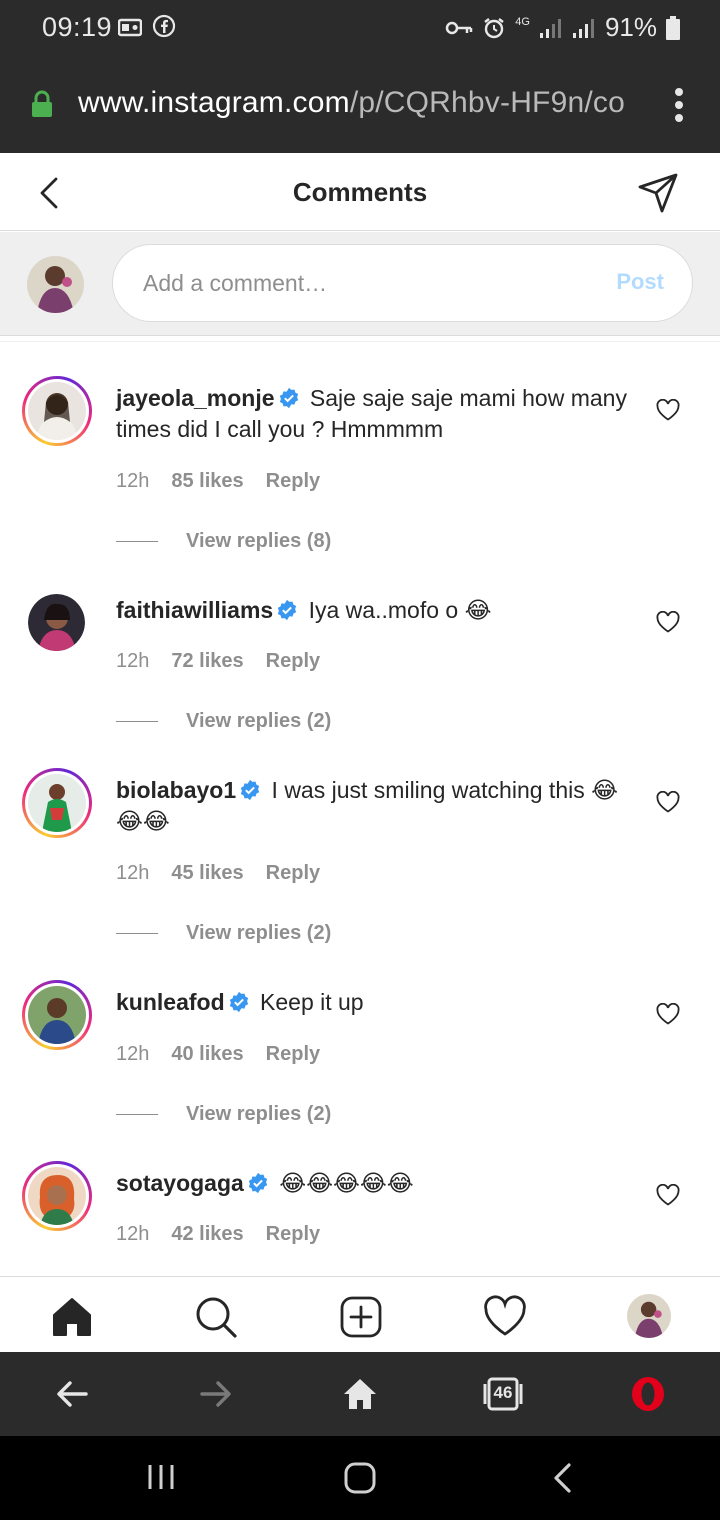 The width and height of the screenshot is (720, 1520). I want to click on activity-heart-icon, so click(505, 1317).